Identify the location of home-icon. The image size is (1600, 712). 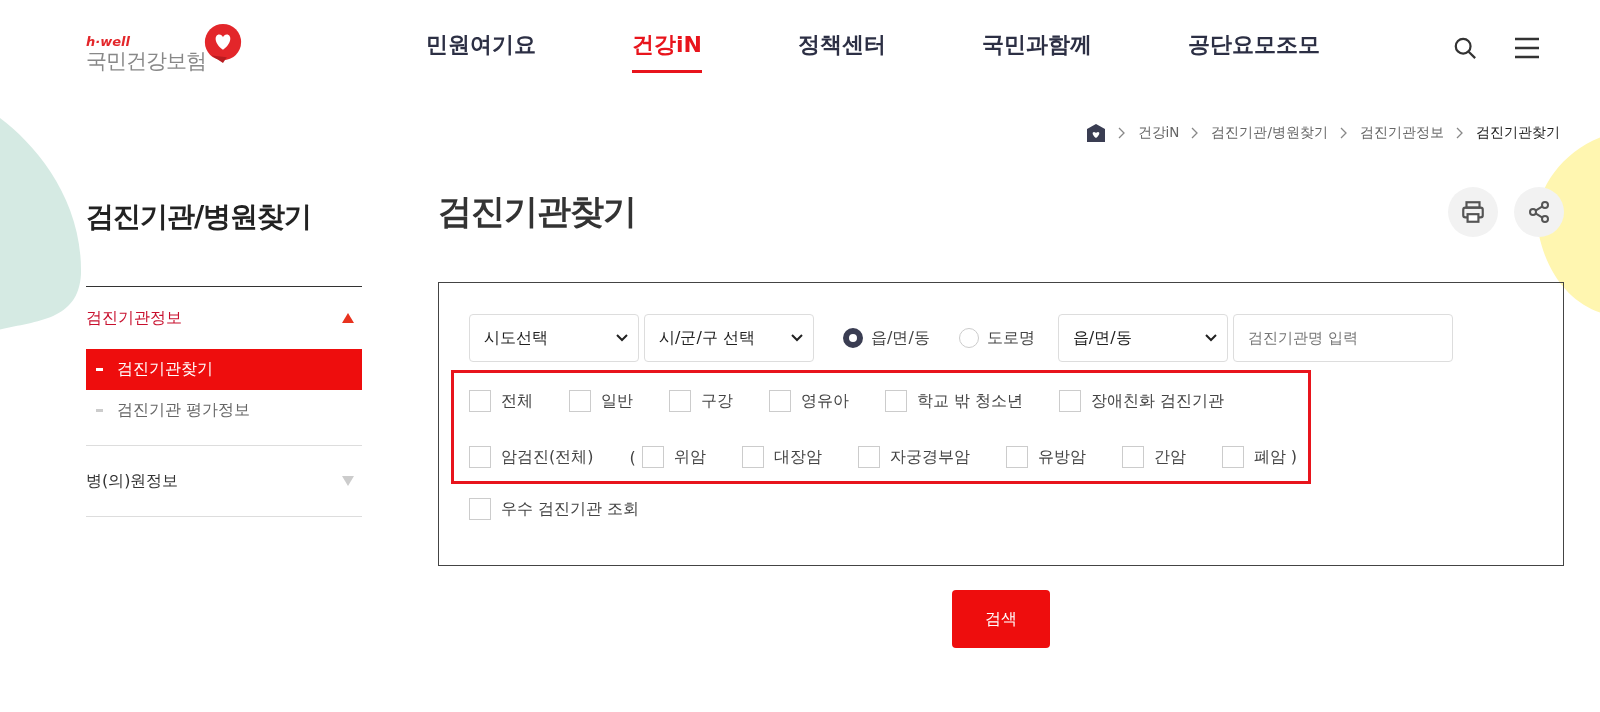
(1095, 133).